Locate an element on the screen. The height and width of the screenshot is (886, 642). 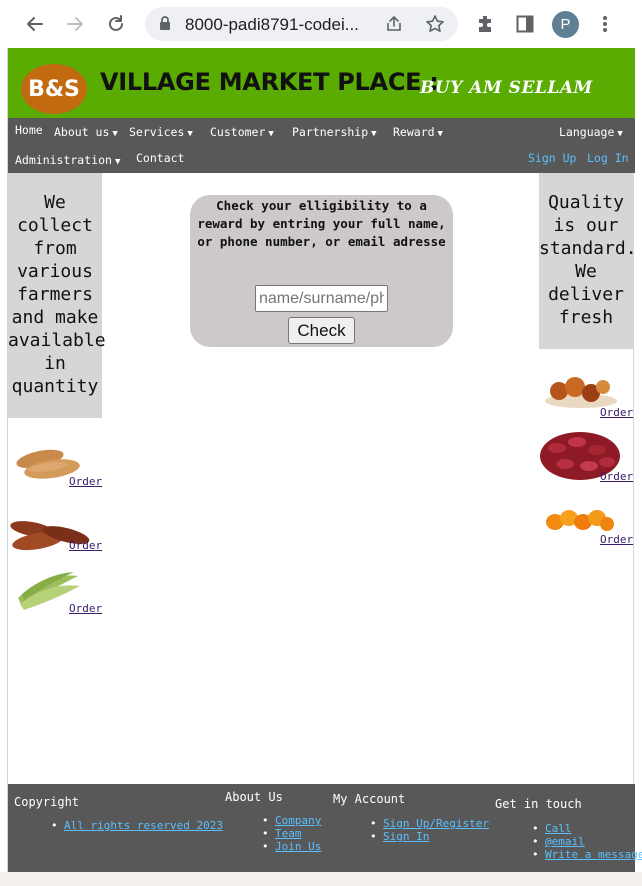
extensions-icon is located at coordinates (485, 24).